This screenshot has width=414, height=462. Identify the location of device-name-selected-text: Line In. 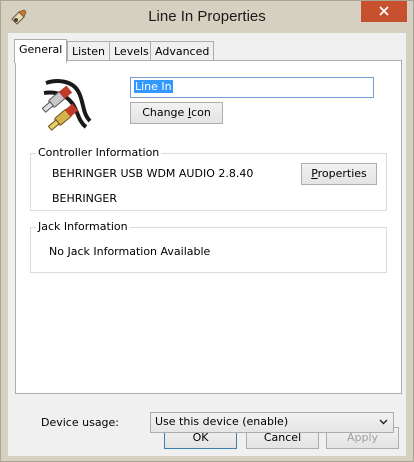
(153, 86).